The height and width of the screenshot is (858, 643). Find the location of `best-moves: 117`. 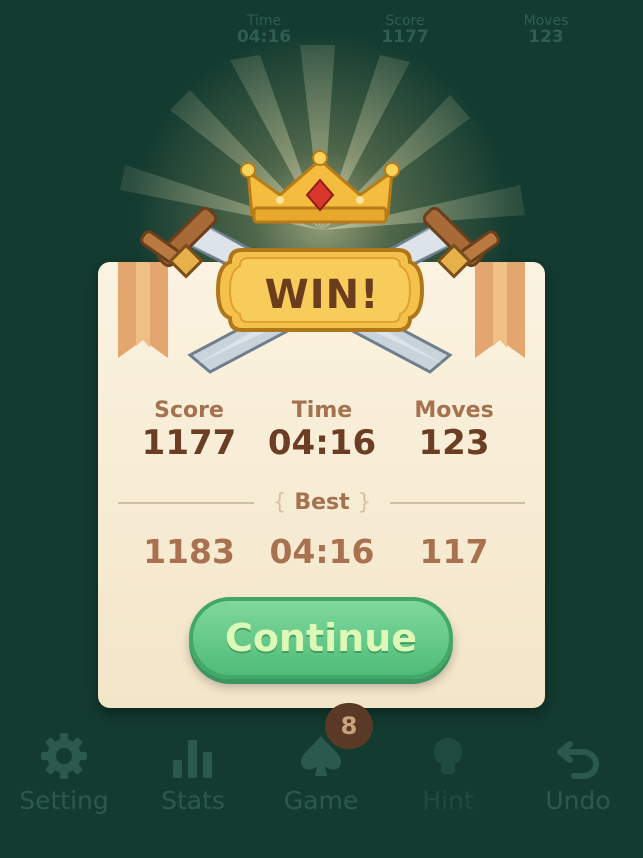

best-moves: 117 is located at coordinates (454, 551).